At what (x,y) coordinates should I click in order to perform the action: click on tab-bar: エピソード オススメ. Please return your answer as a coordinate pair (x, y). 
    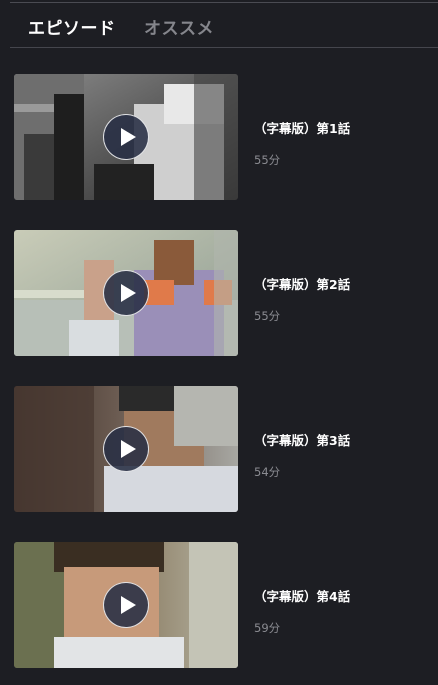
    Looking at the image, I should click on (219, 24).